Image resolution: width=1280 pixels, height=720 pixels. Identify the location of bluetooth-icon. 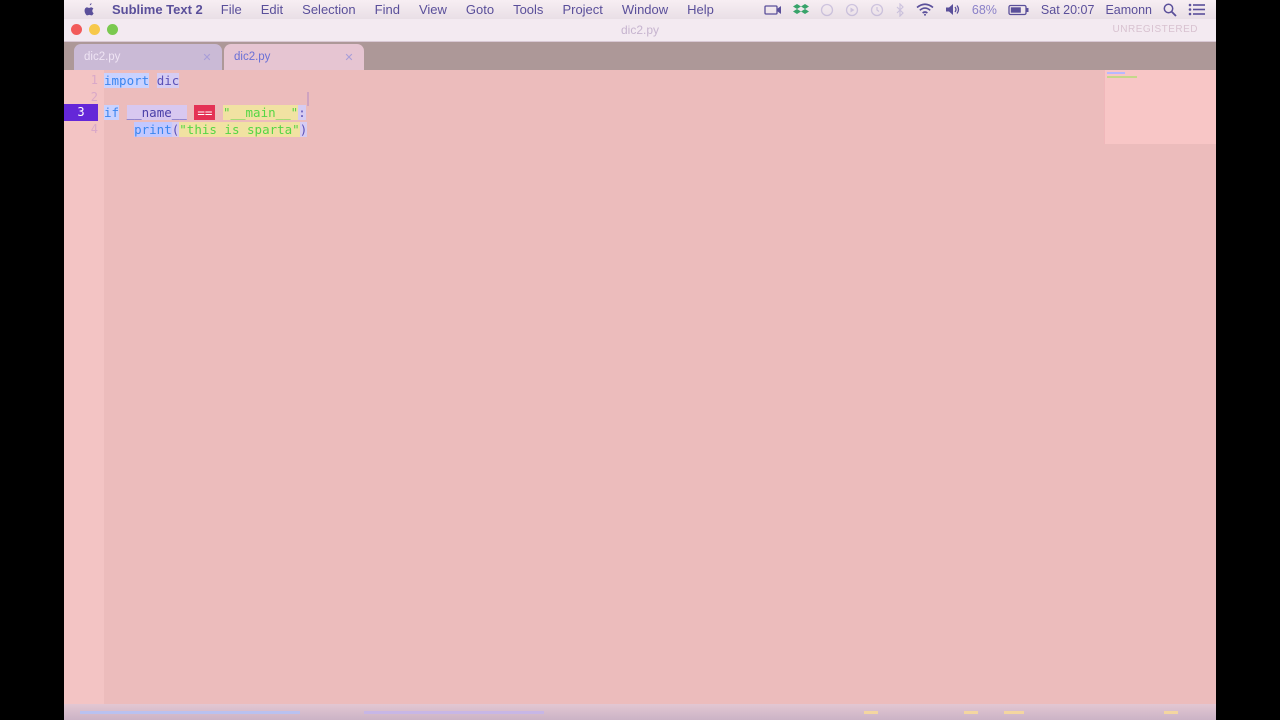
(900, 9).